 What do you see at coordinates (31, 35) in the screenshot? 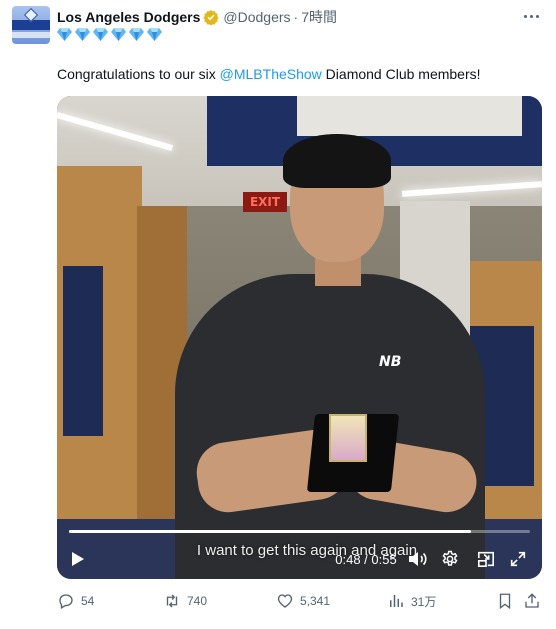
I see `avatar-stripe` at bounding box center [31, 35].